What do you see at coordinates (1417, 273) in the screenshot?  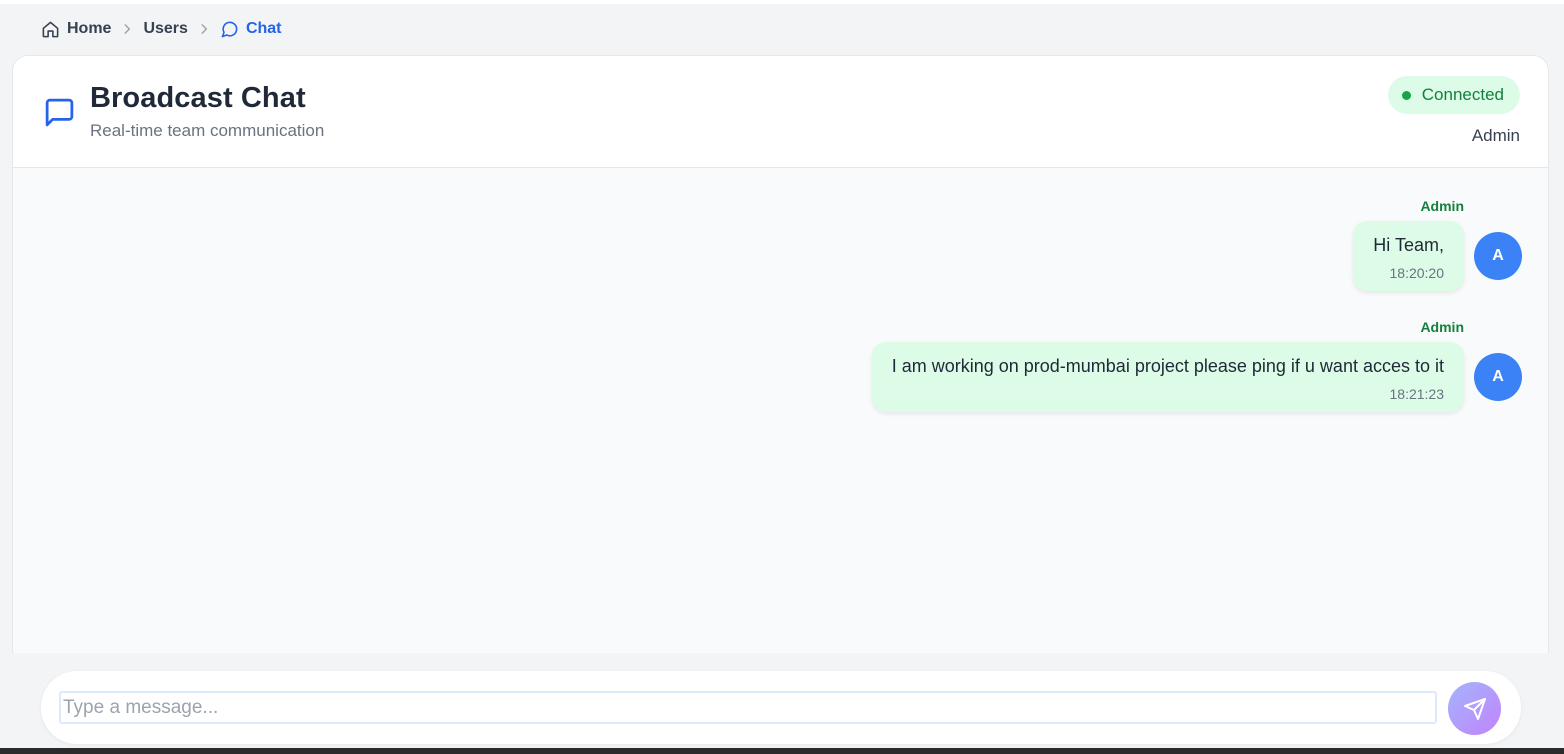 I see `message-time: 18:20:20` at bounding box center [1417, 273].